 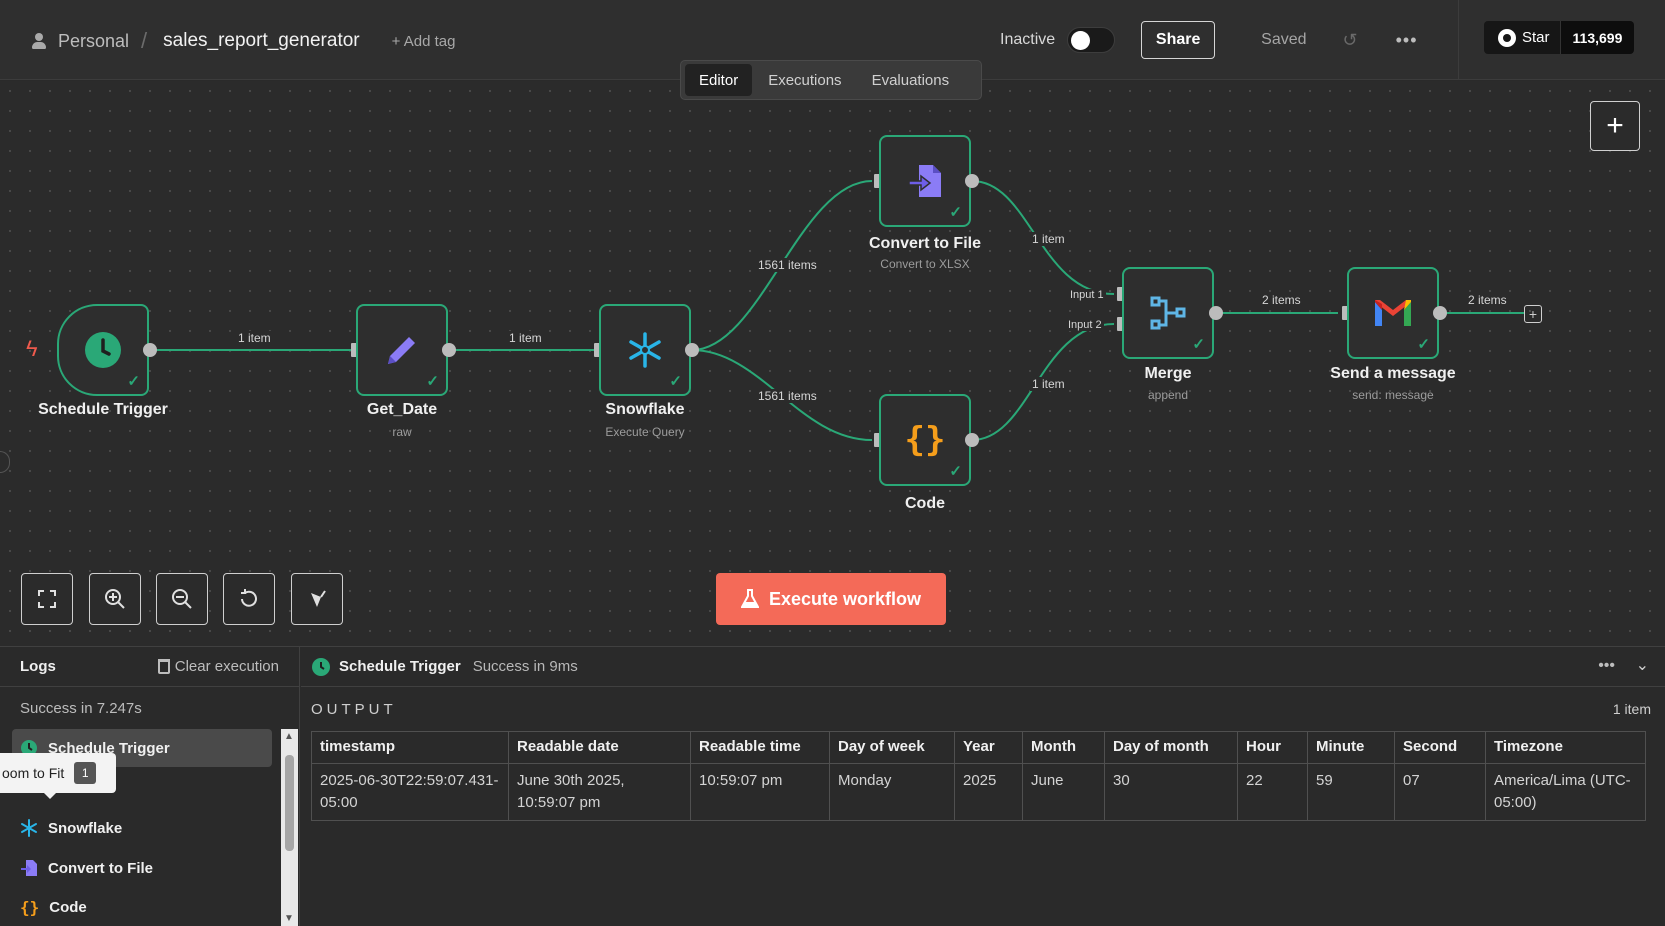 I want to click on active-toggle, so click(x=1091, y=40).